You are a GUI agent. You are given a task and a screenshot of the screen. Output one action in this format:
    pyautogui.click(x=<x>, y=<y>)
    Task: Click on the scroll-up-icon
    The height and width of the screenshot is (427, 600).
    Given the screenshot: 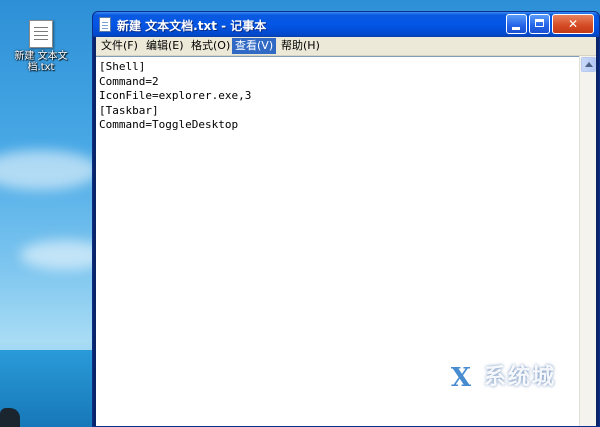 What is the action you would take?
    pyautogui.click(x=588, y=64)
    